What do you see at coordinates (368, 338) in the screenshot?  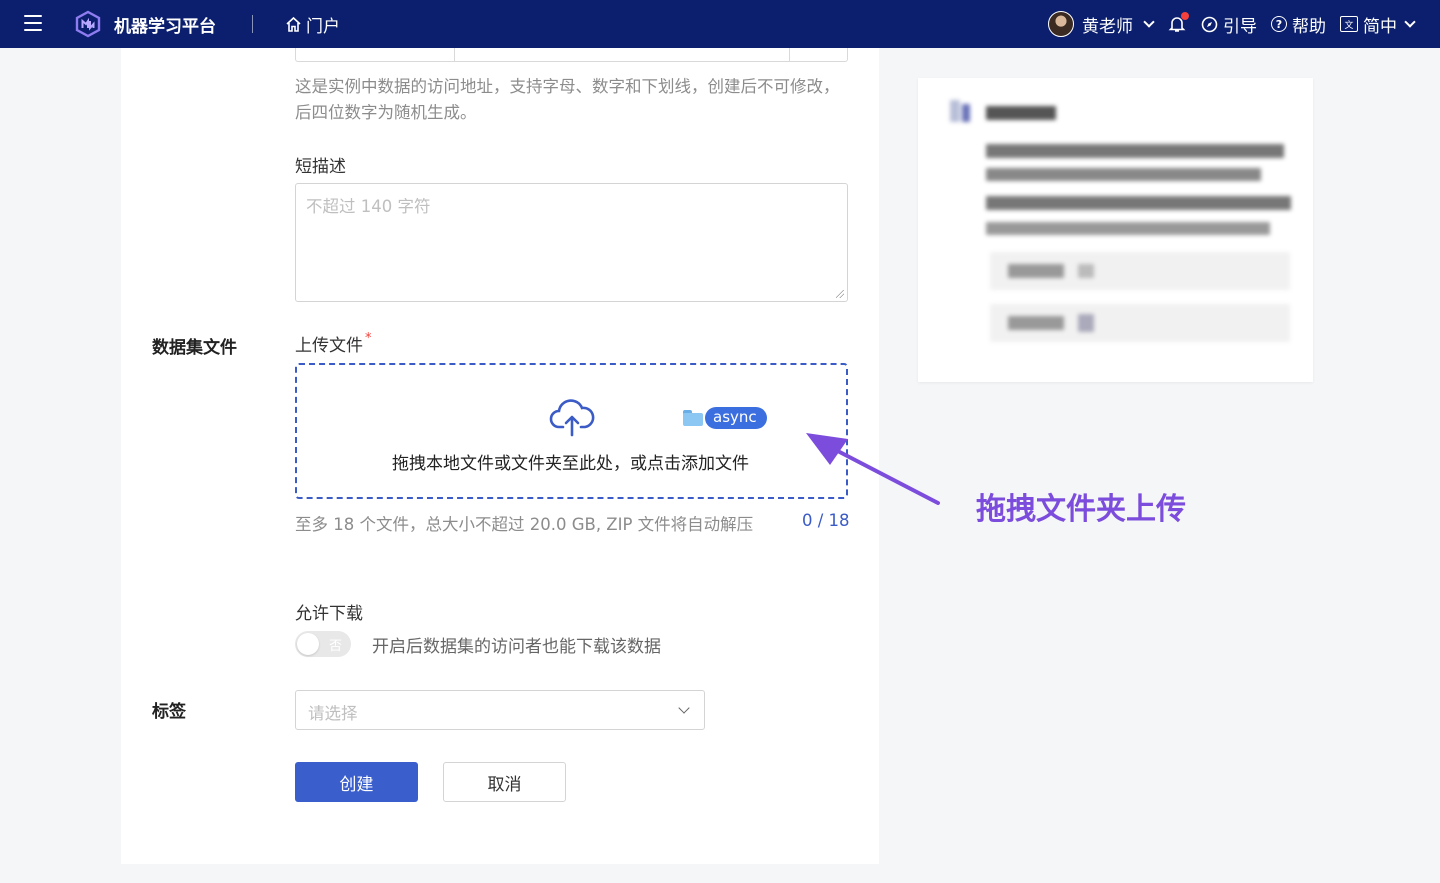 I see `required-mark: *` at bounding box center [368, 338].